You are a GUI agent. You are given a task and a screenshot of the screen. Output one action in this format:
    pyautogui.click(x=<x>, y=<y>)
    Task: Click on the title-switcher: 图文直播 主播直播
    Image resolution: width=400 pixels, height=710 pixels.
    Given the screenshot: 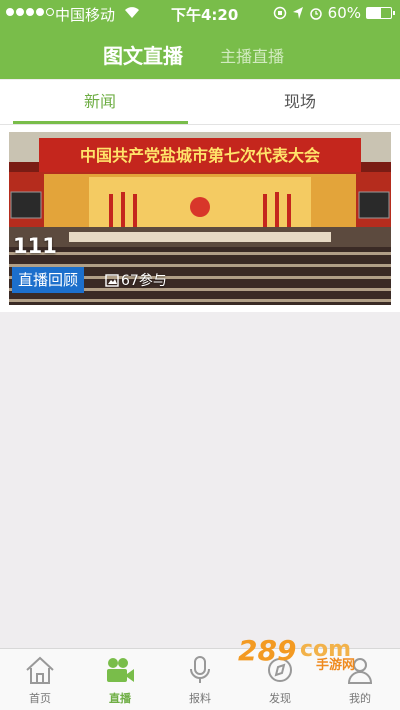 What is the action you would take?
    pyautogui.click(x=200, y=54)
    